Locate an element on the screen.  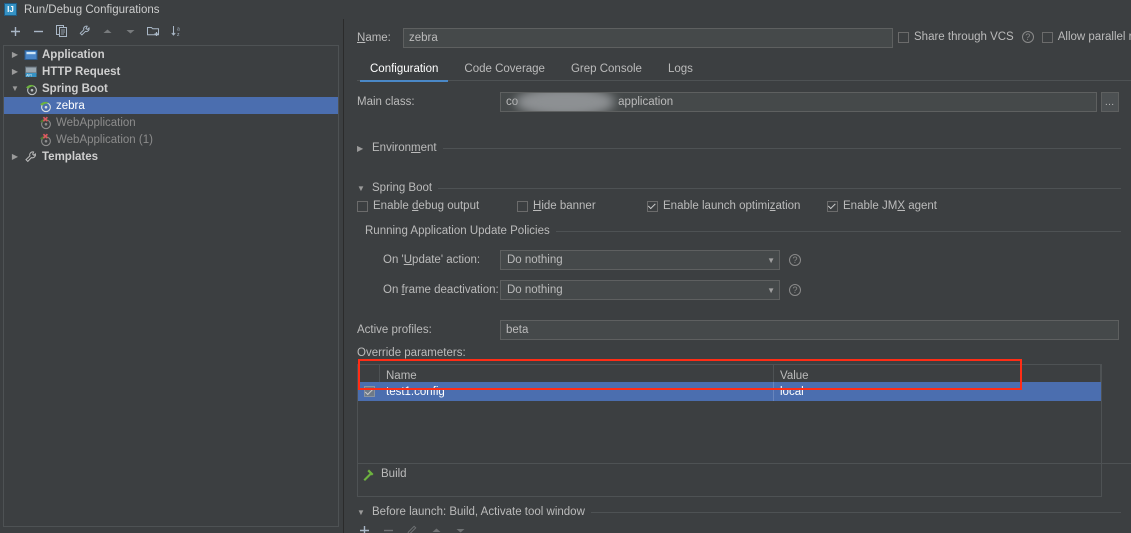
main-class-input: co application is located at coordinates (798, 102).